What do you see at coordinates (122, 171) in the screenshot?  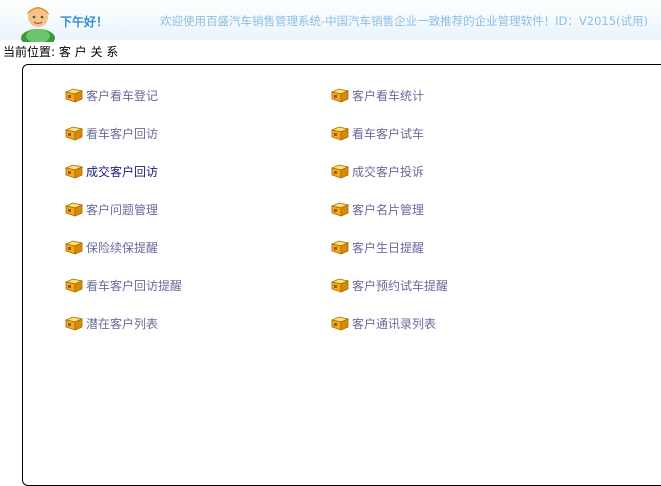 I see `menu-item-label: 成交客户回访` at bounding box center [122, 171].